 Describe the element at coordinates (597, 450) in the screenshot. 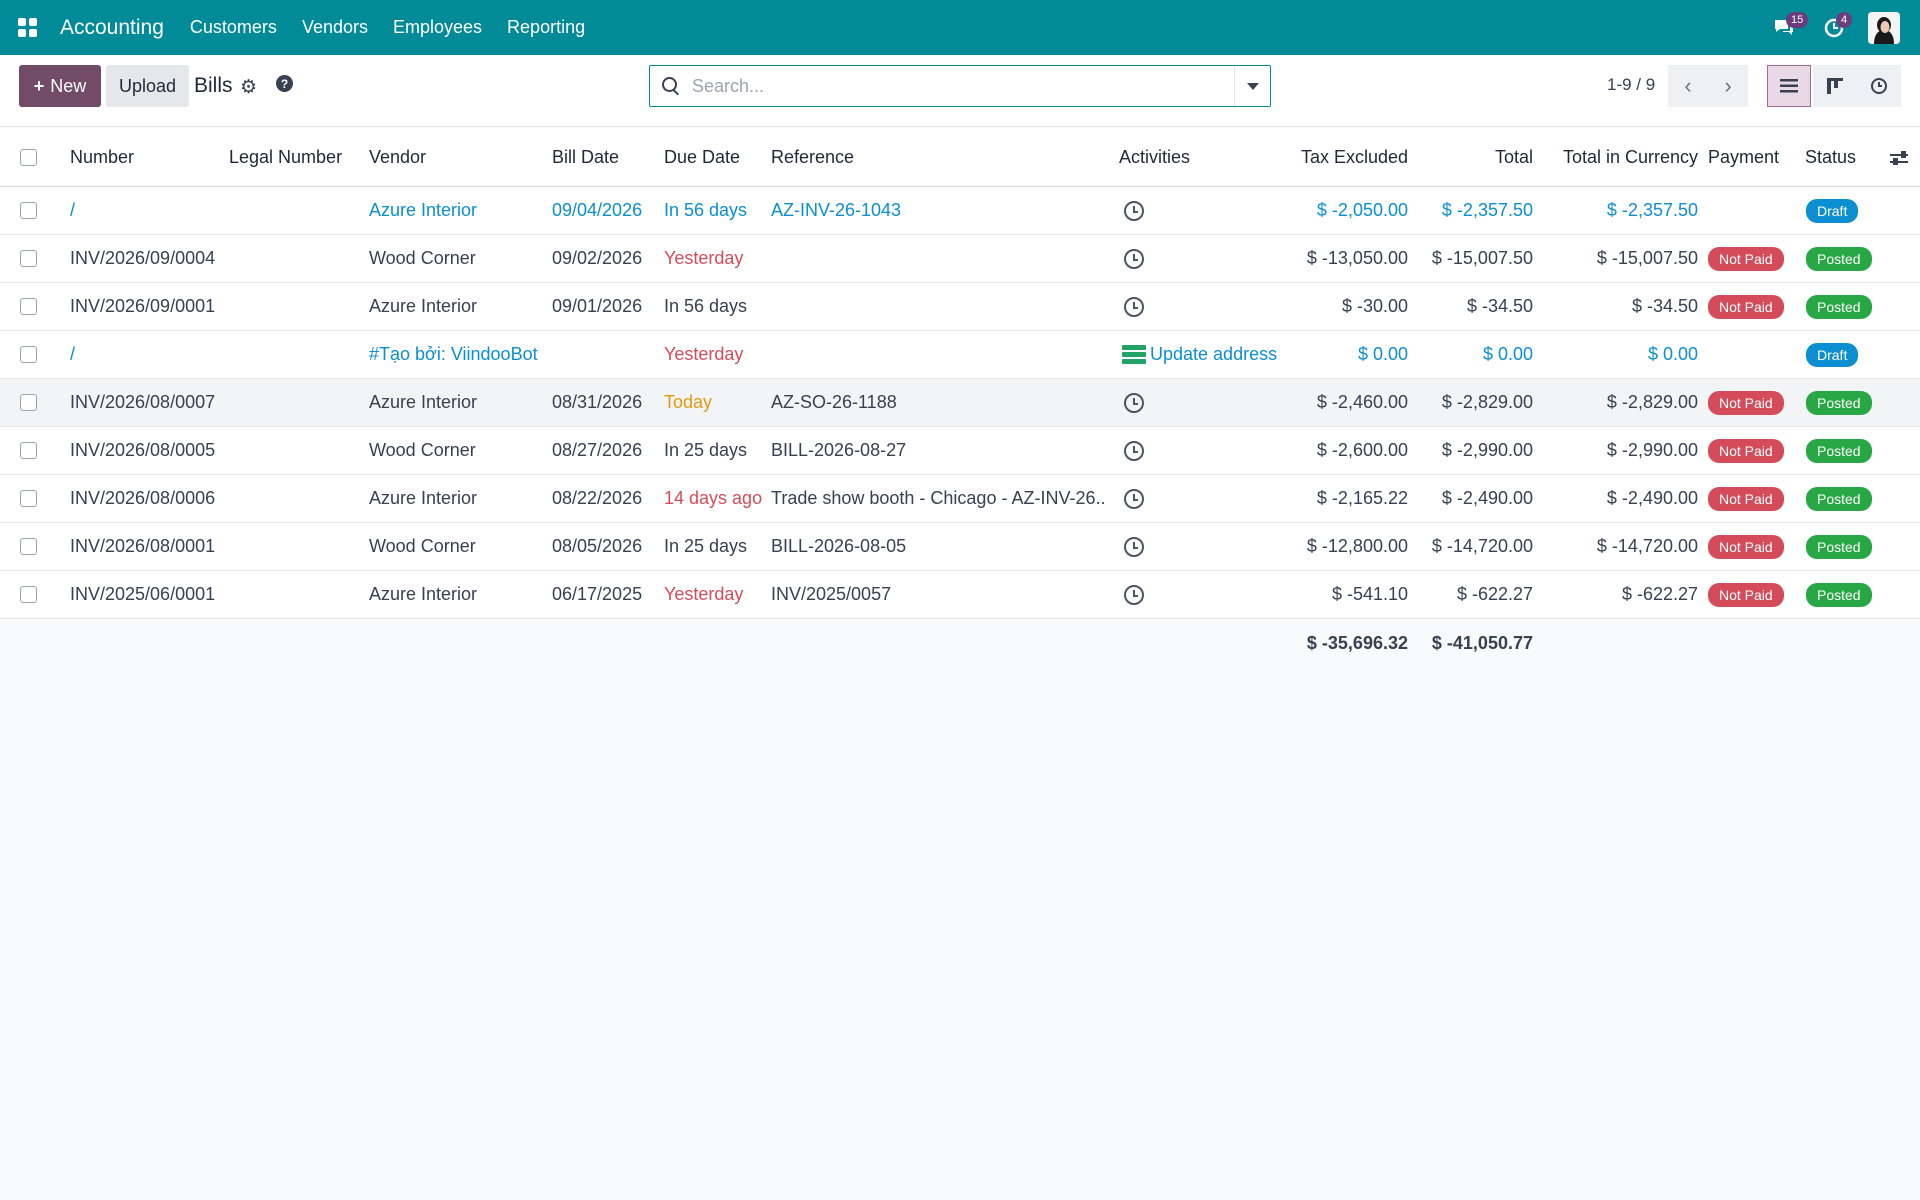

I see `bill-date: 08/27/2026` at that location.